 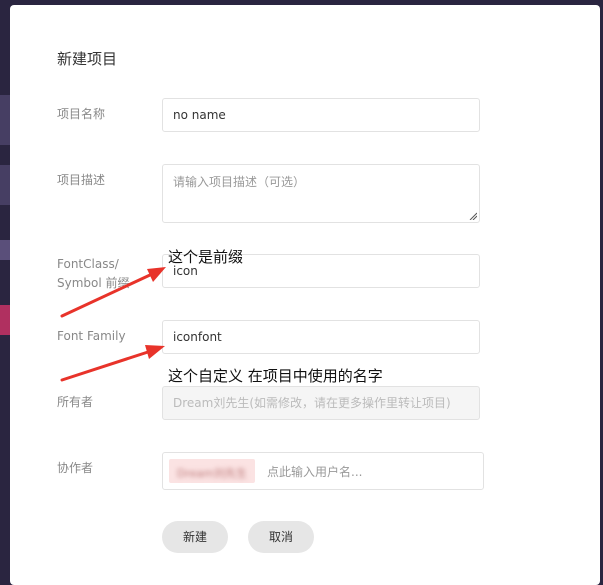 What do you see at coordinates (113, 324) in the screenshot?
I see `annotation-arrows` at bounding box center [113, 324].